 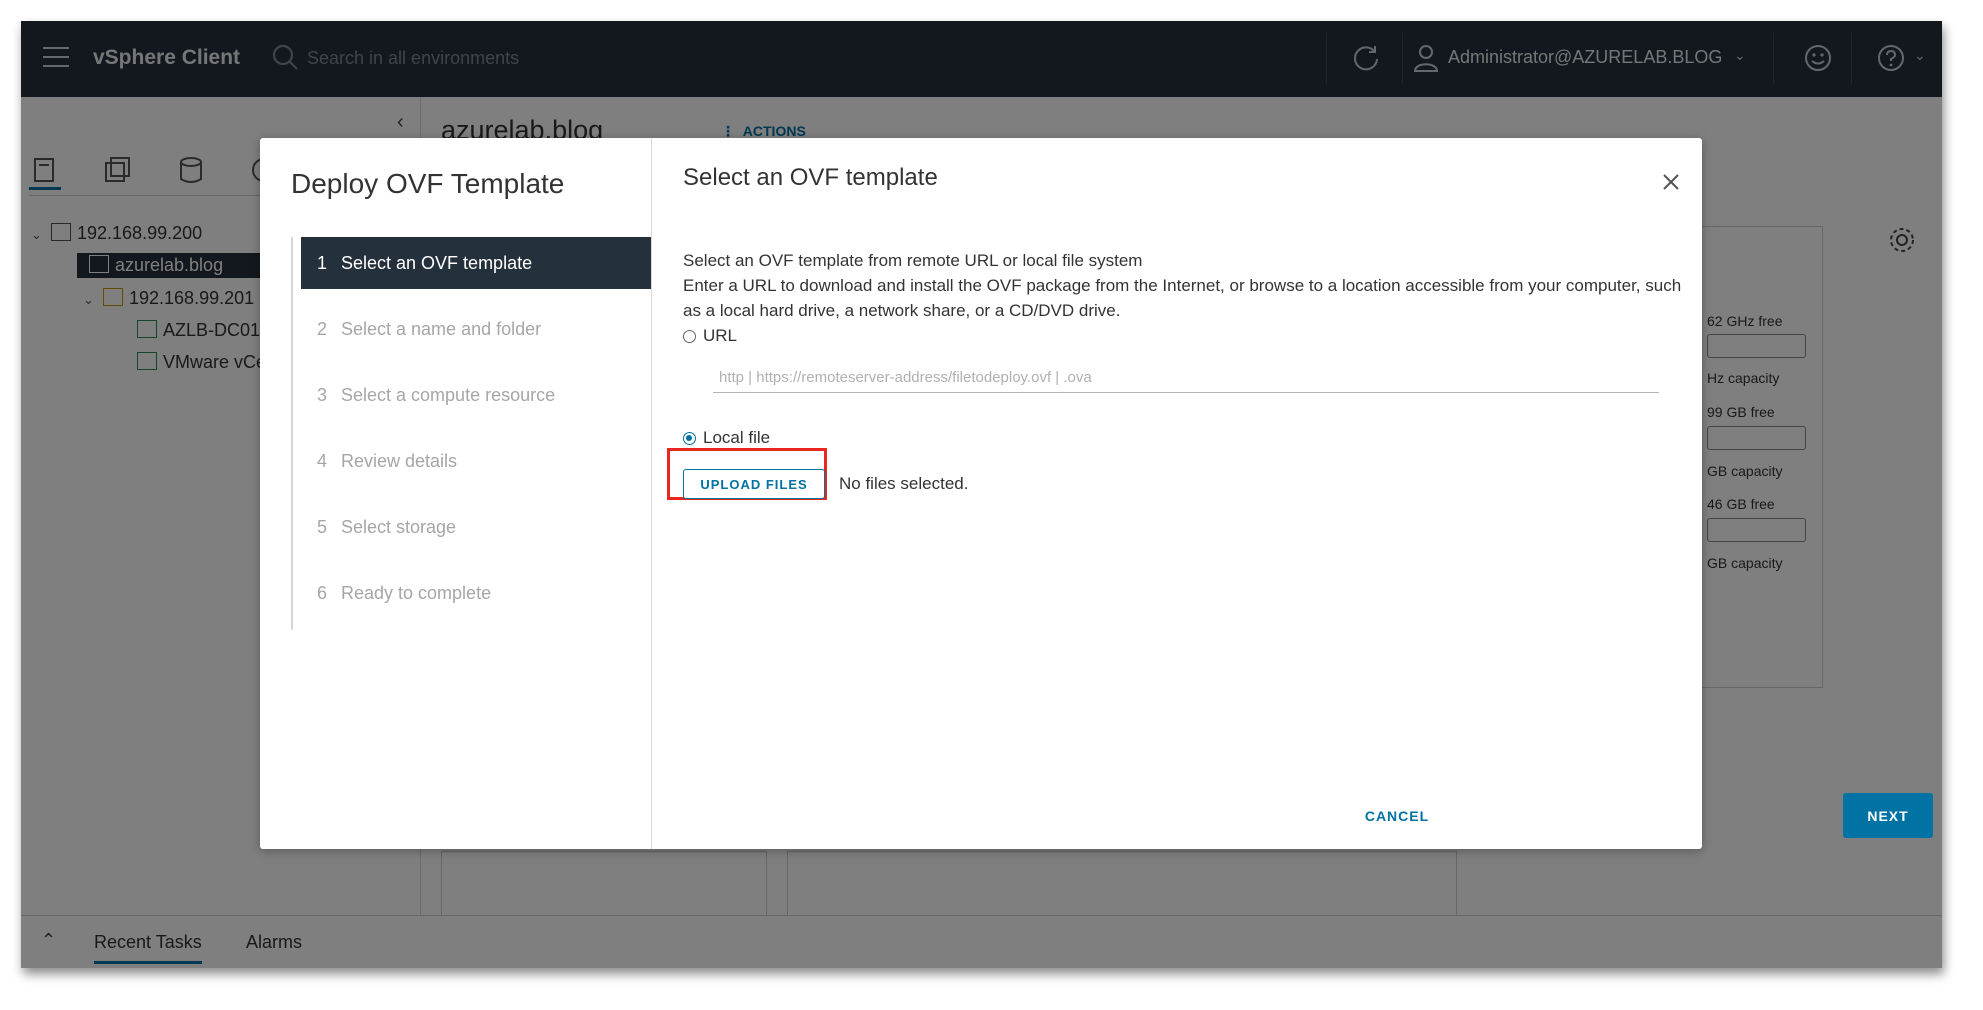 What do you see at coordinates (689, 336) in the screenshot?
I see `url-radio` at bounding box center [689, 336].